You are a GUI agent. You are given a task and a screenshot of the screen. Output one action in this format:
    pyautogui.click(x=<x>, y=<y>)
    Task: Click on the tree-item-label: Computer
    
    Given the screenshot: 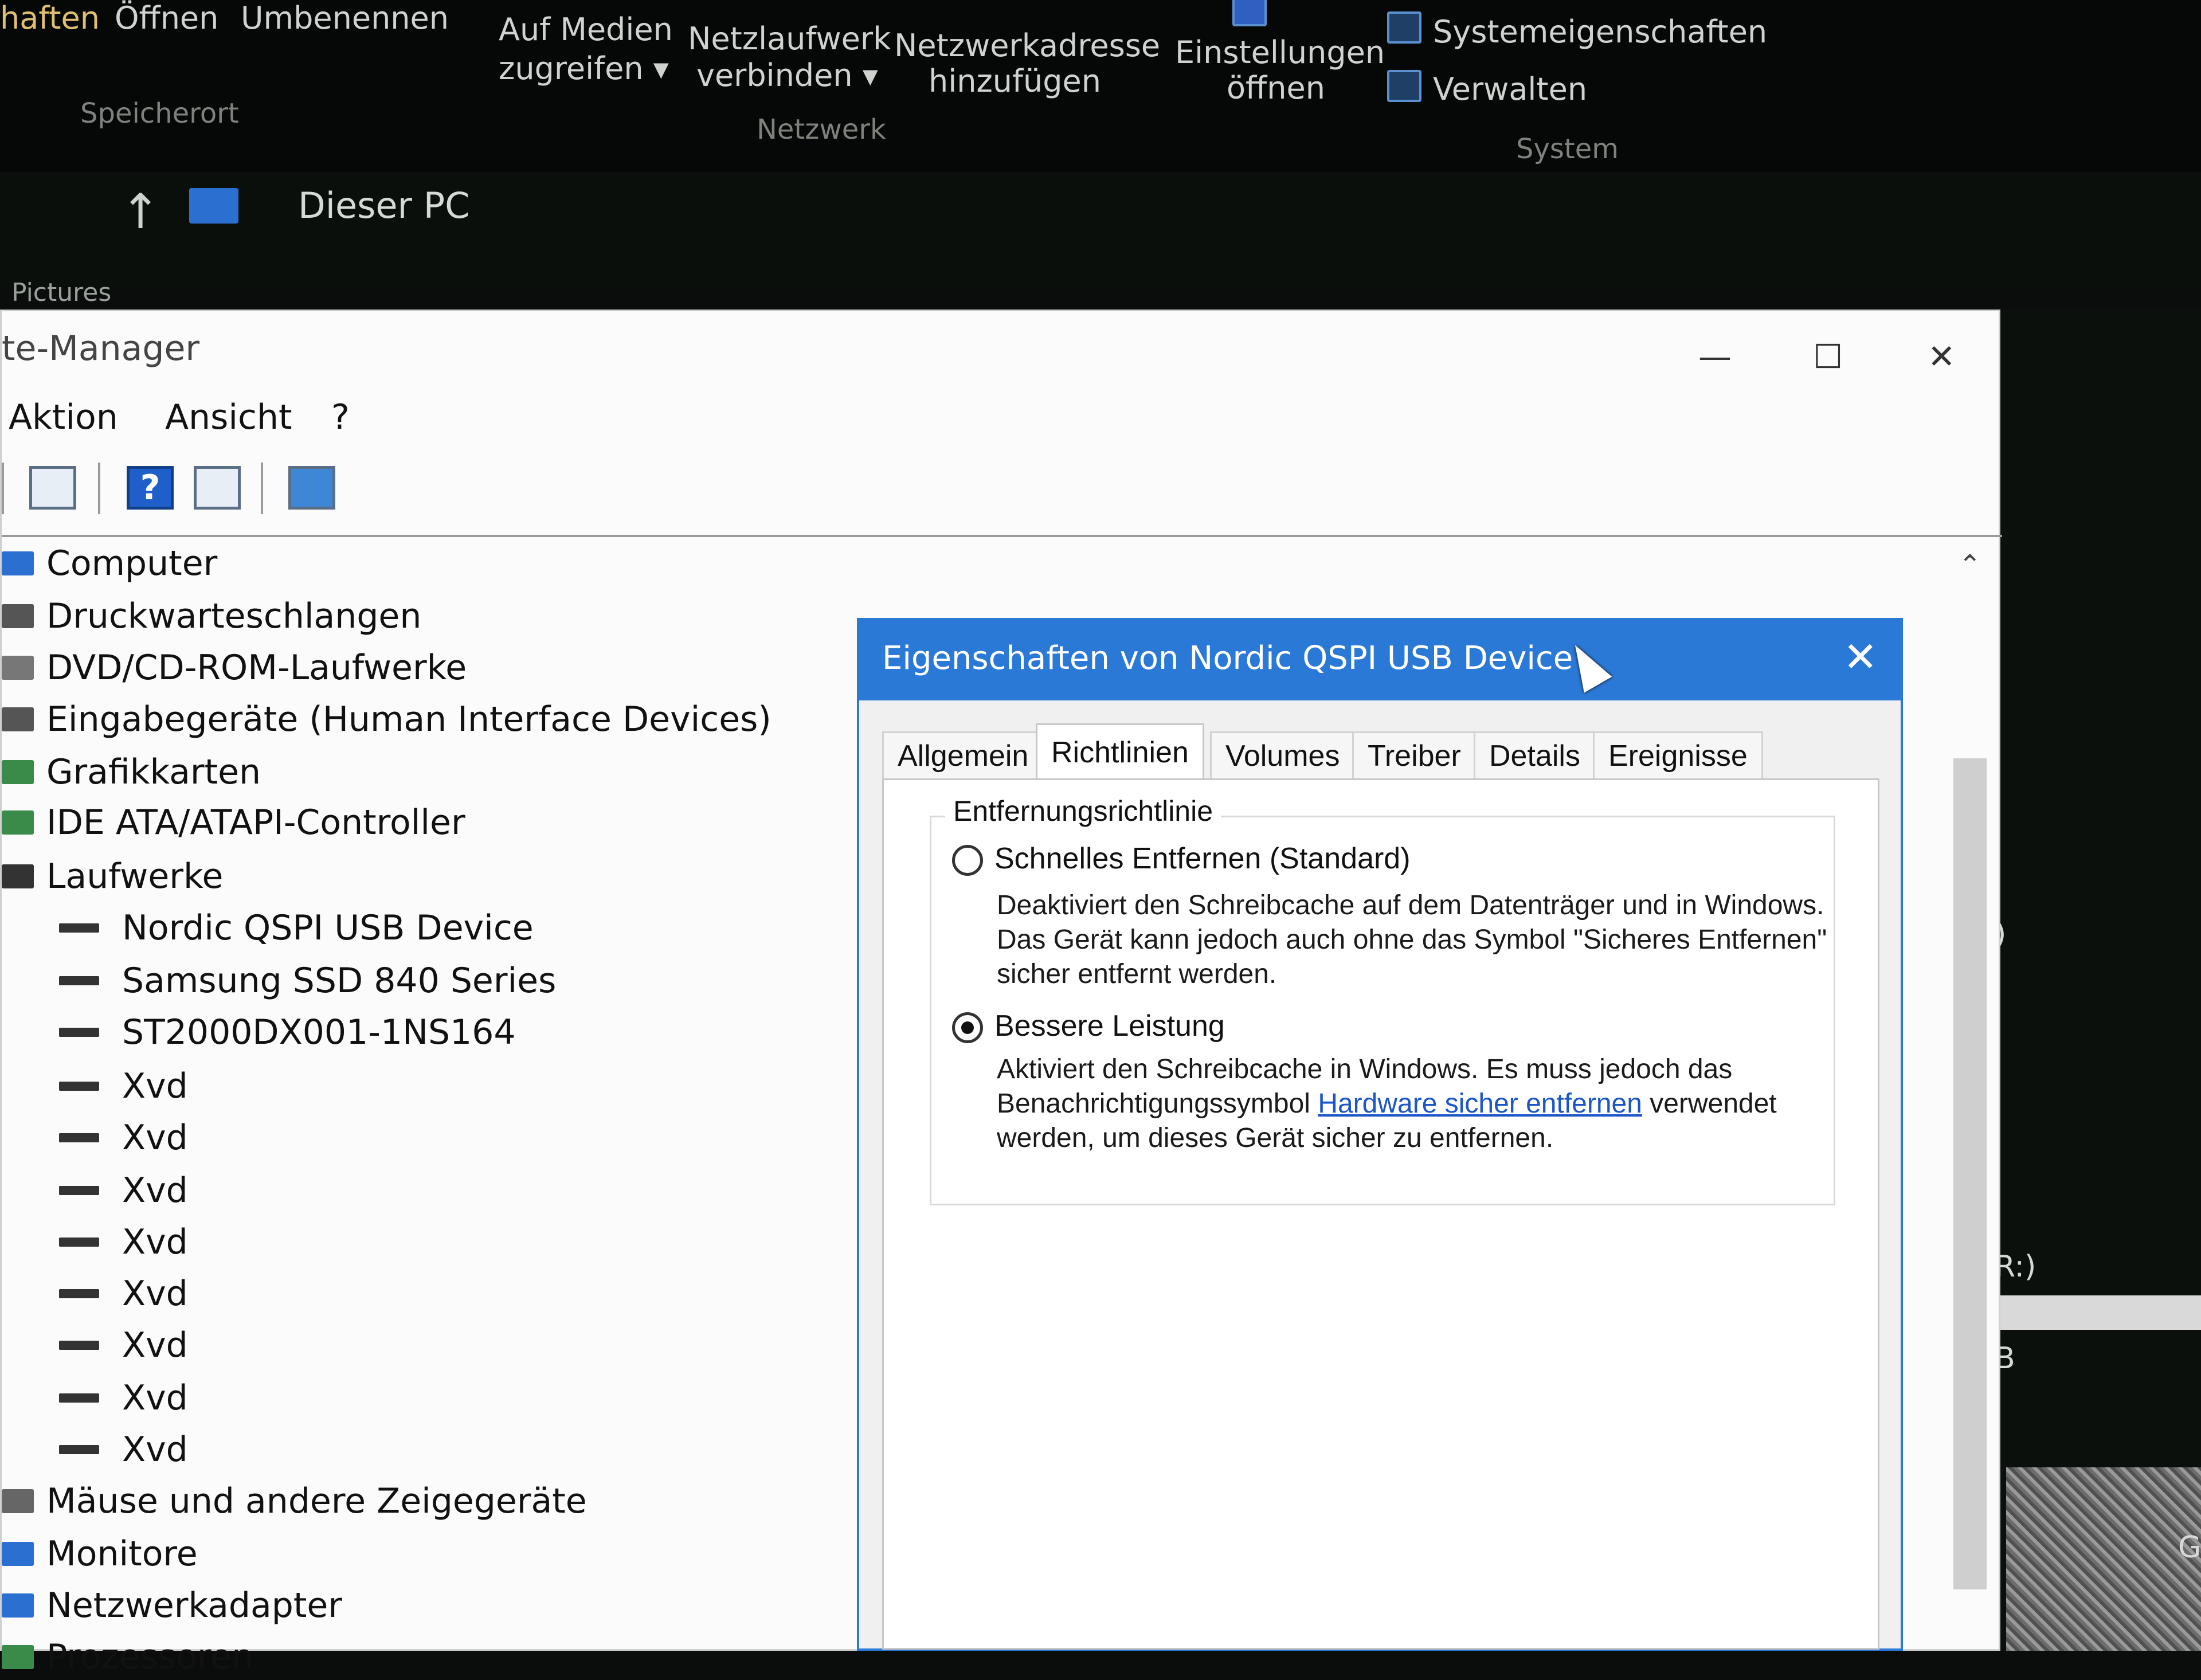 What is the action you would take?
    pyautogui.click(x=132, y=564)
    